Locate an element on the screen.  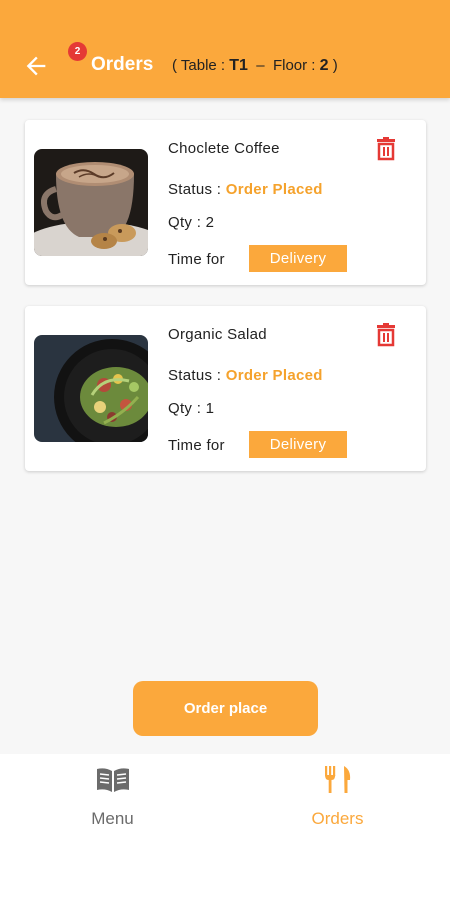
nav-orders: Orders is located at coordinates (337, 799).